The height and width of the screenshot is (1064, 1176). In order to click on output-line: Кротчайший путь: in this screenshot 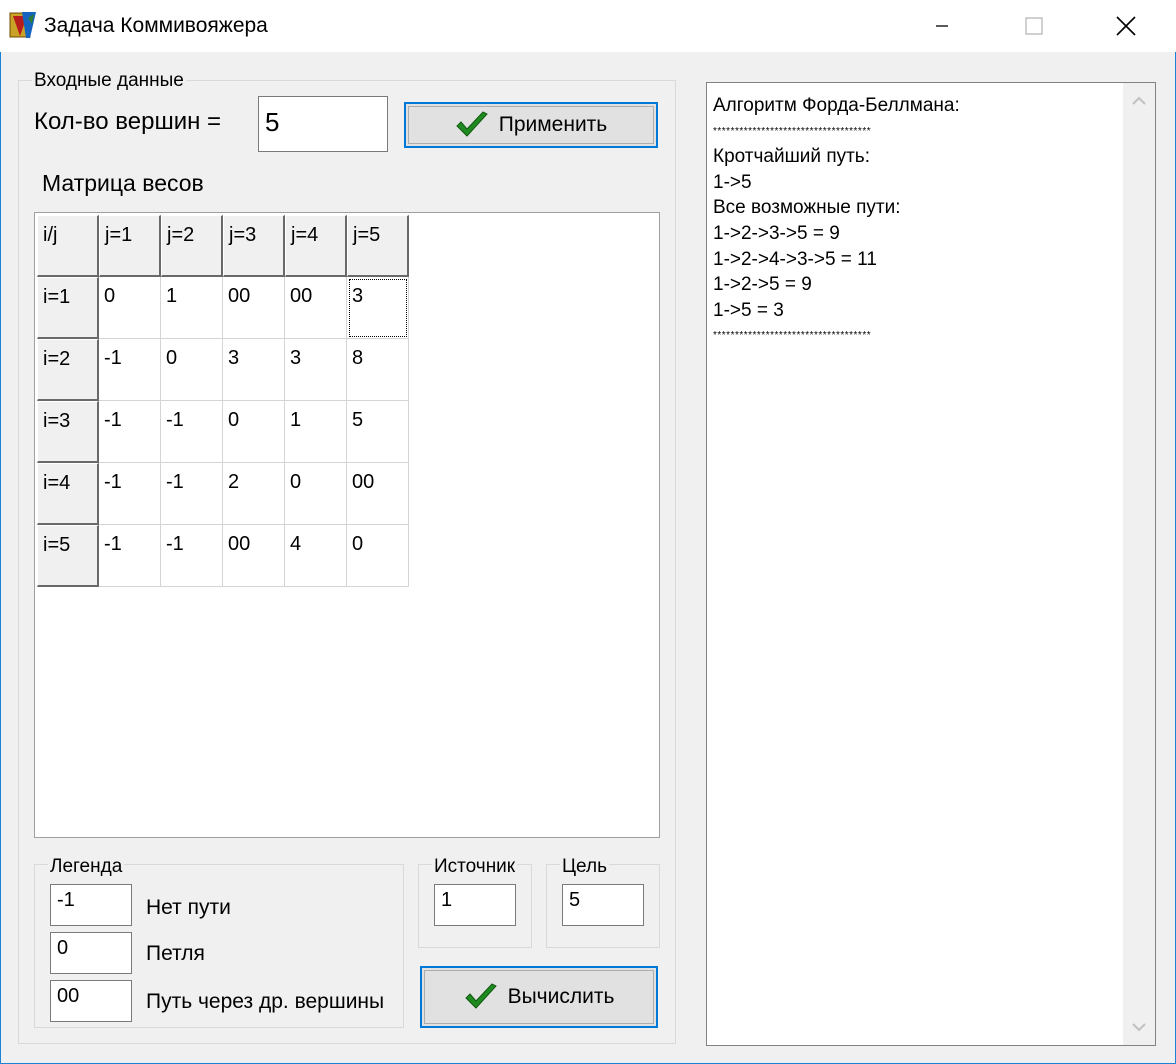, I will do `click(791, 157)`.